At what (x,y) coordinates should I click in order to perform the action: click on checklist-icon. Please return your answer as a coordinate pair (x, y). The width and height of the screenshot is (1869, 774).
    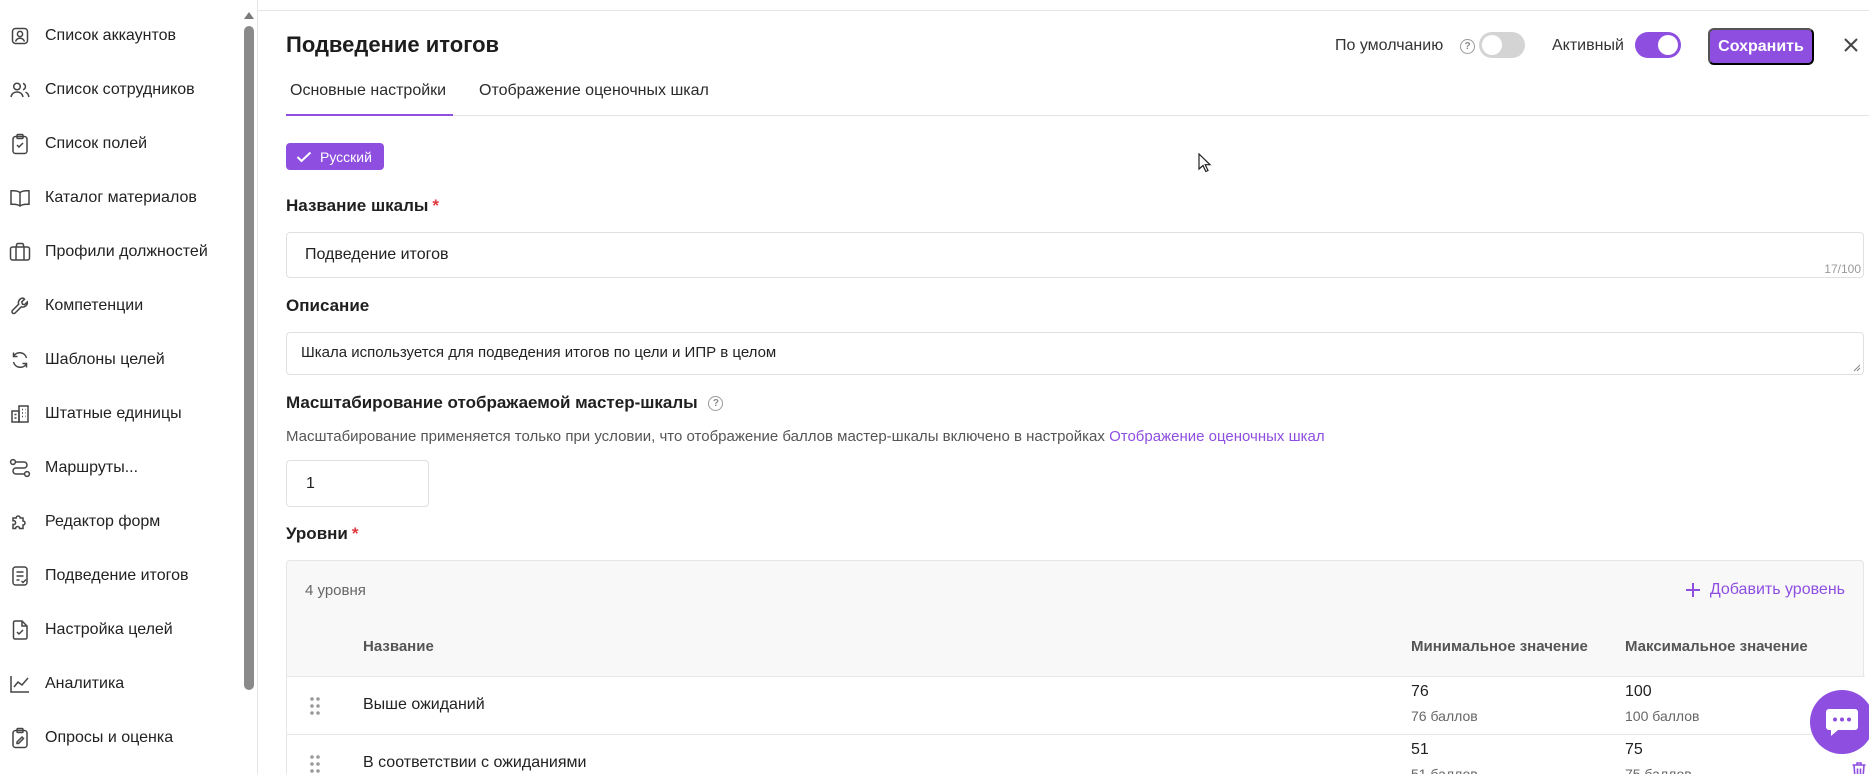
    Looking at the image, I should click on (20, 576).